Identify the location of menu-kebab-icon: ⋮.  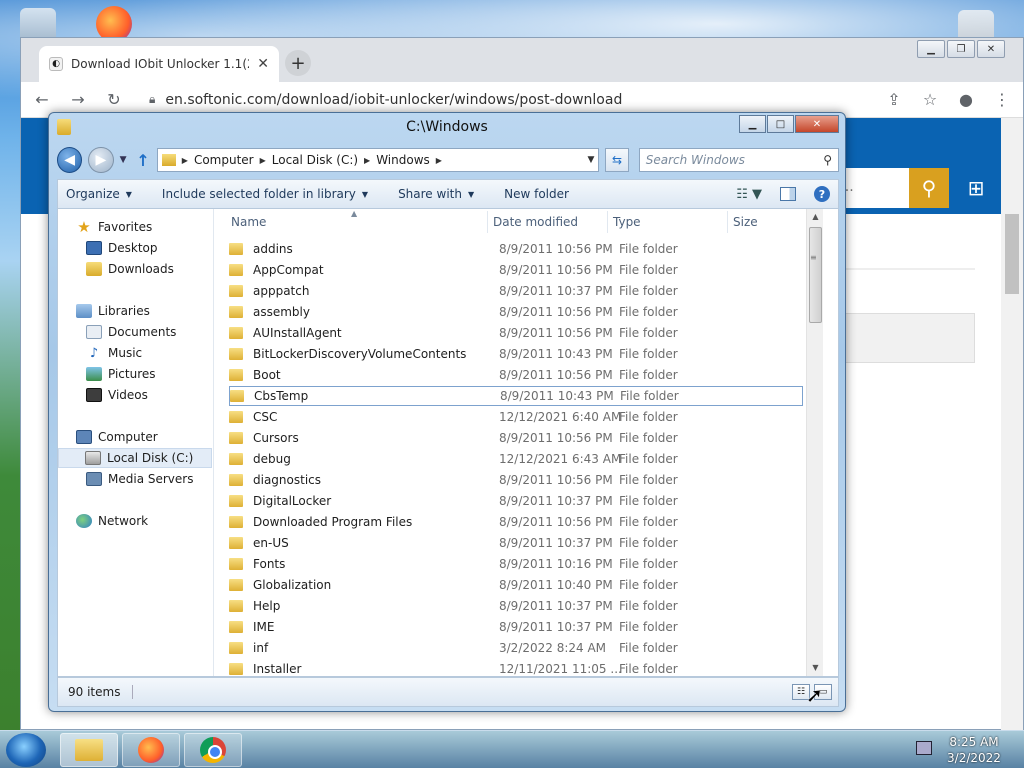
(1002, 99).